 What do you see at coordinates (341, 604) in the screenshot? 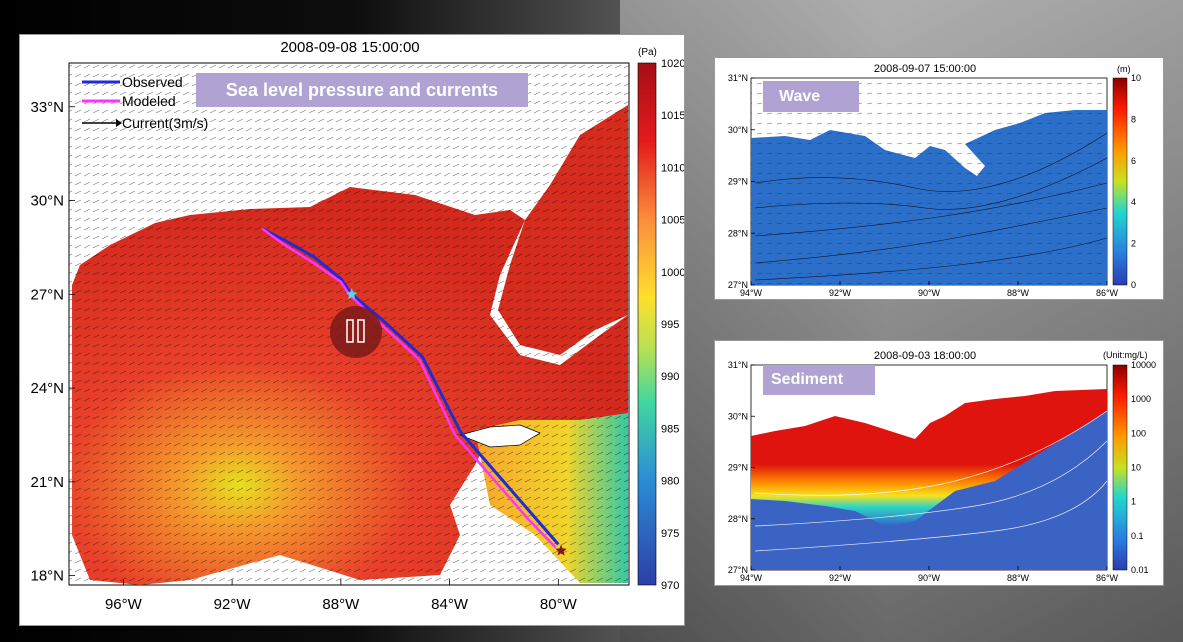
I see `x-tick-label: 88°W` at bounding box center [341, 604].